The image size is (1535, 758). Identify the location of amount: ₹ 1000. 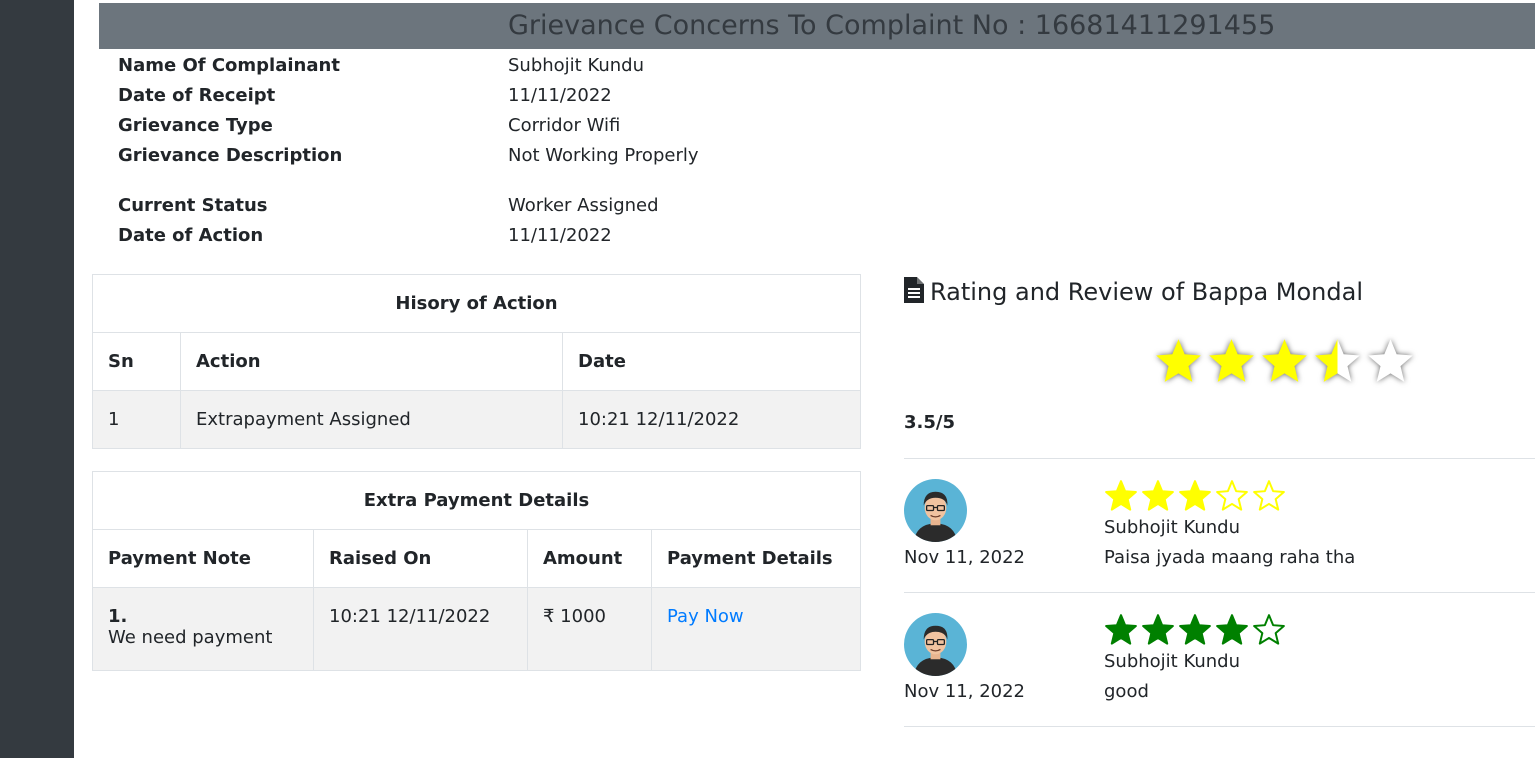
(589, 629).